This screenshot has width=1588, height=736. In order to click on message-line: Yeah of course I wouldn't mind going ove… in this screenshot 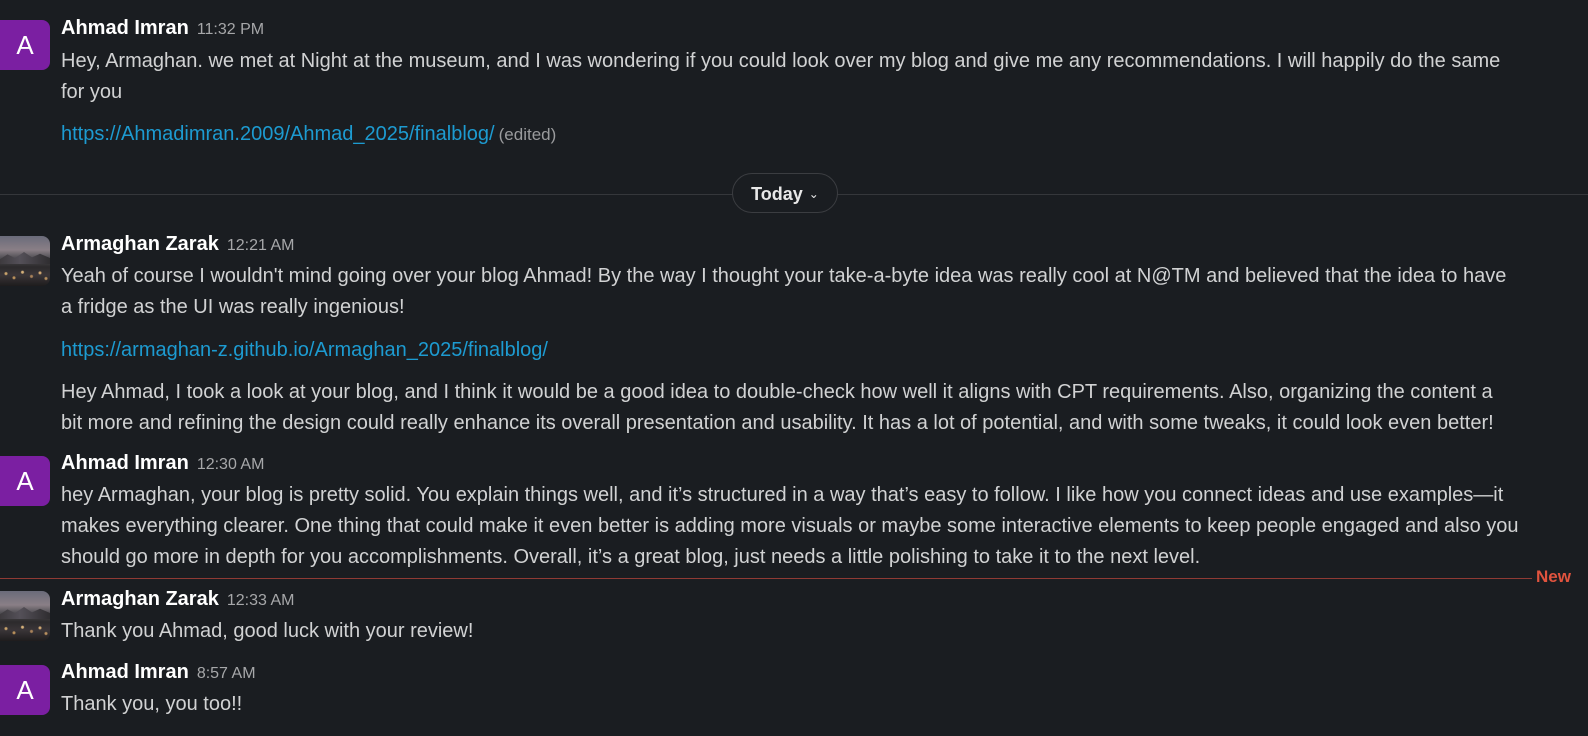, I will do `click(784, 276)`.